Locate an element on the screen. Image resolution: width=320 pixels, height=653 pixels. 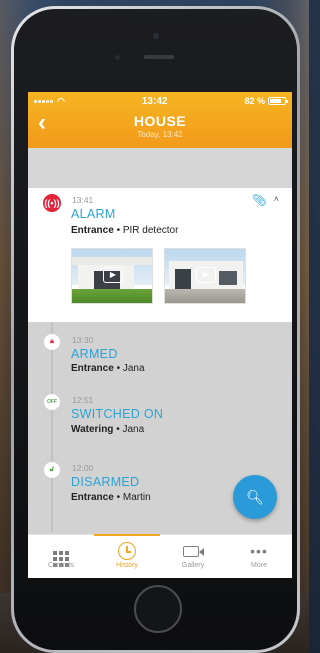
clock-icon is located at coordinates (127, 551).